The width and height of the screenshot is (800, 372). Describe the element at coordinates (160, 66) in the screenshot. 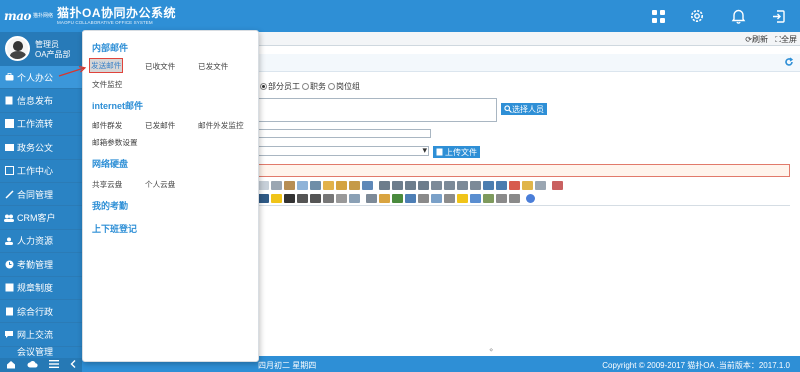

I see `menu-link-received-files: 已收文件` at that location.